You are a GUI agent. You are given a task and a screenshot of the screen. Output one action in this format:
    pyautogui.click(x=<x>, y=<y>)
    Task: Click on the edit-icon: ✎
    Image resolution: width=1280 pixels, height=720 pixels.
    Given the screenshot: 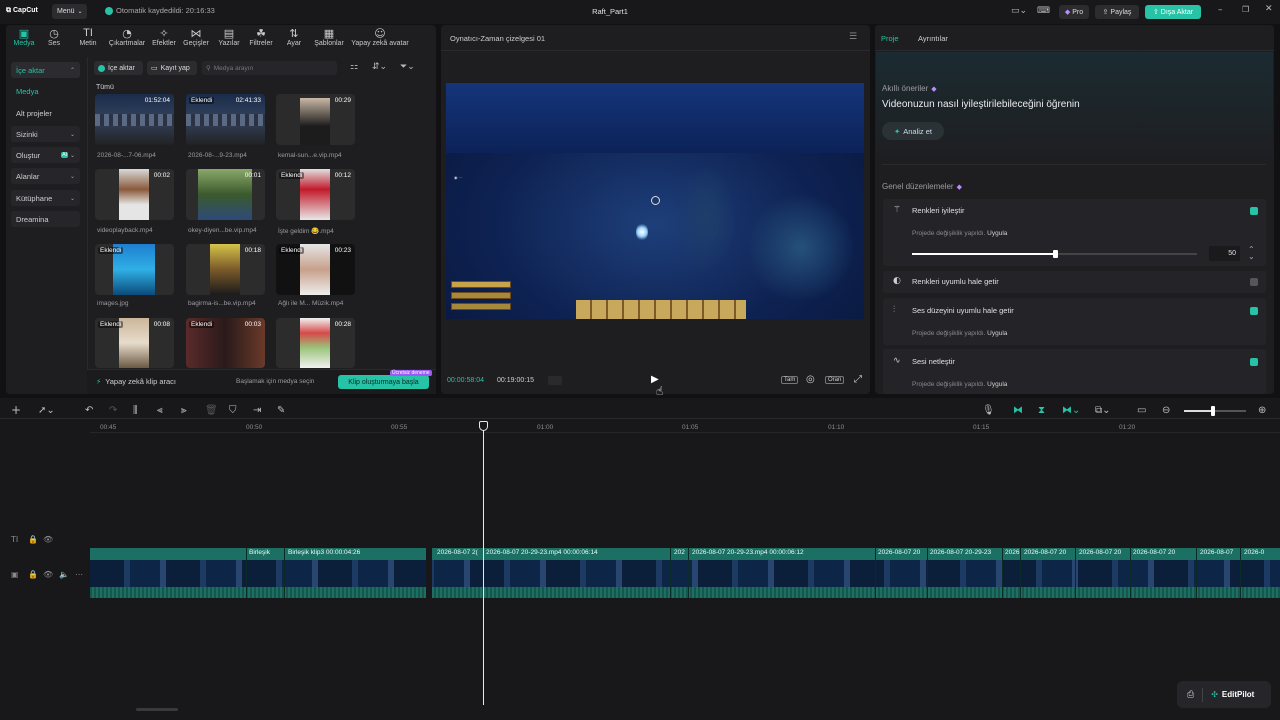 What is the action you would take?
    pyautogui.click(x=281, y=410)
    